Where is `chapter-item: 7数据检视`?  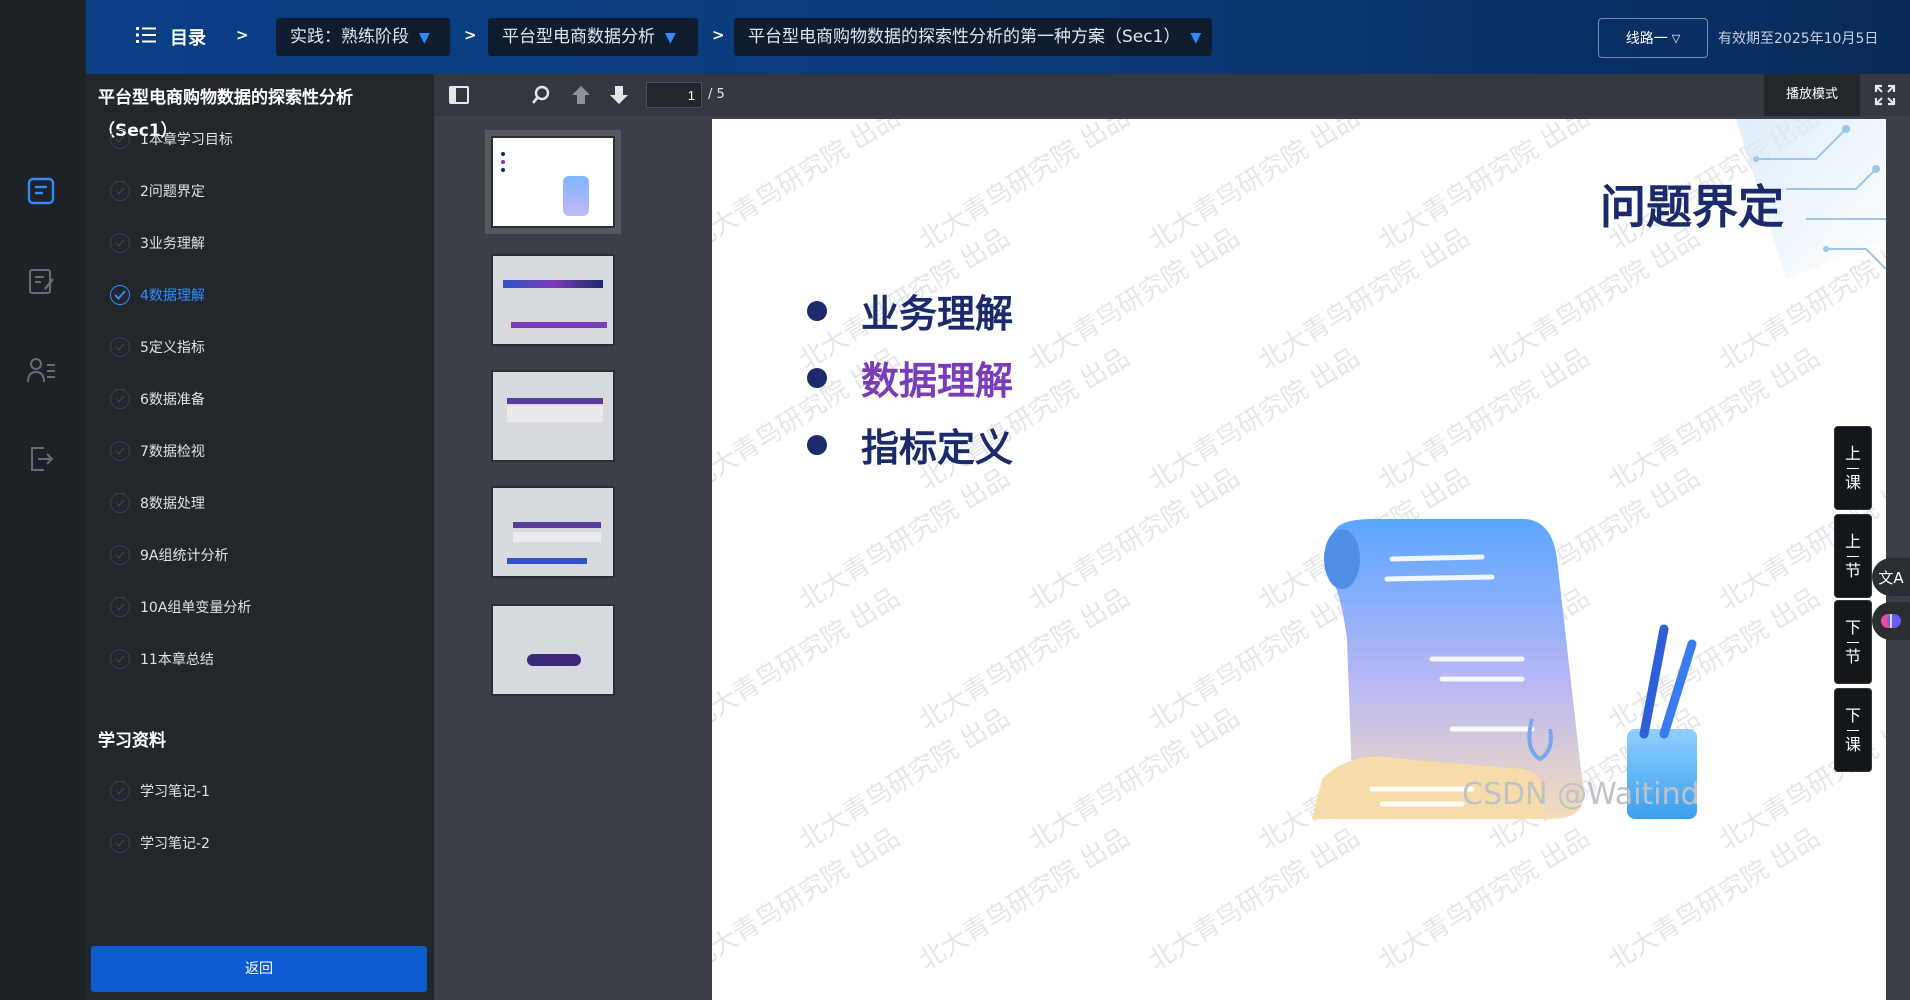 chapter-item: 7数据检视 is located at coordinates (157, 451).